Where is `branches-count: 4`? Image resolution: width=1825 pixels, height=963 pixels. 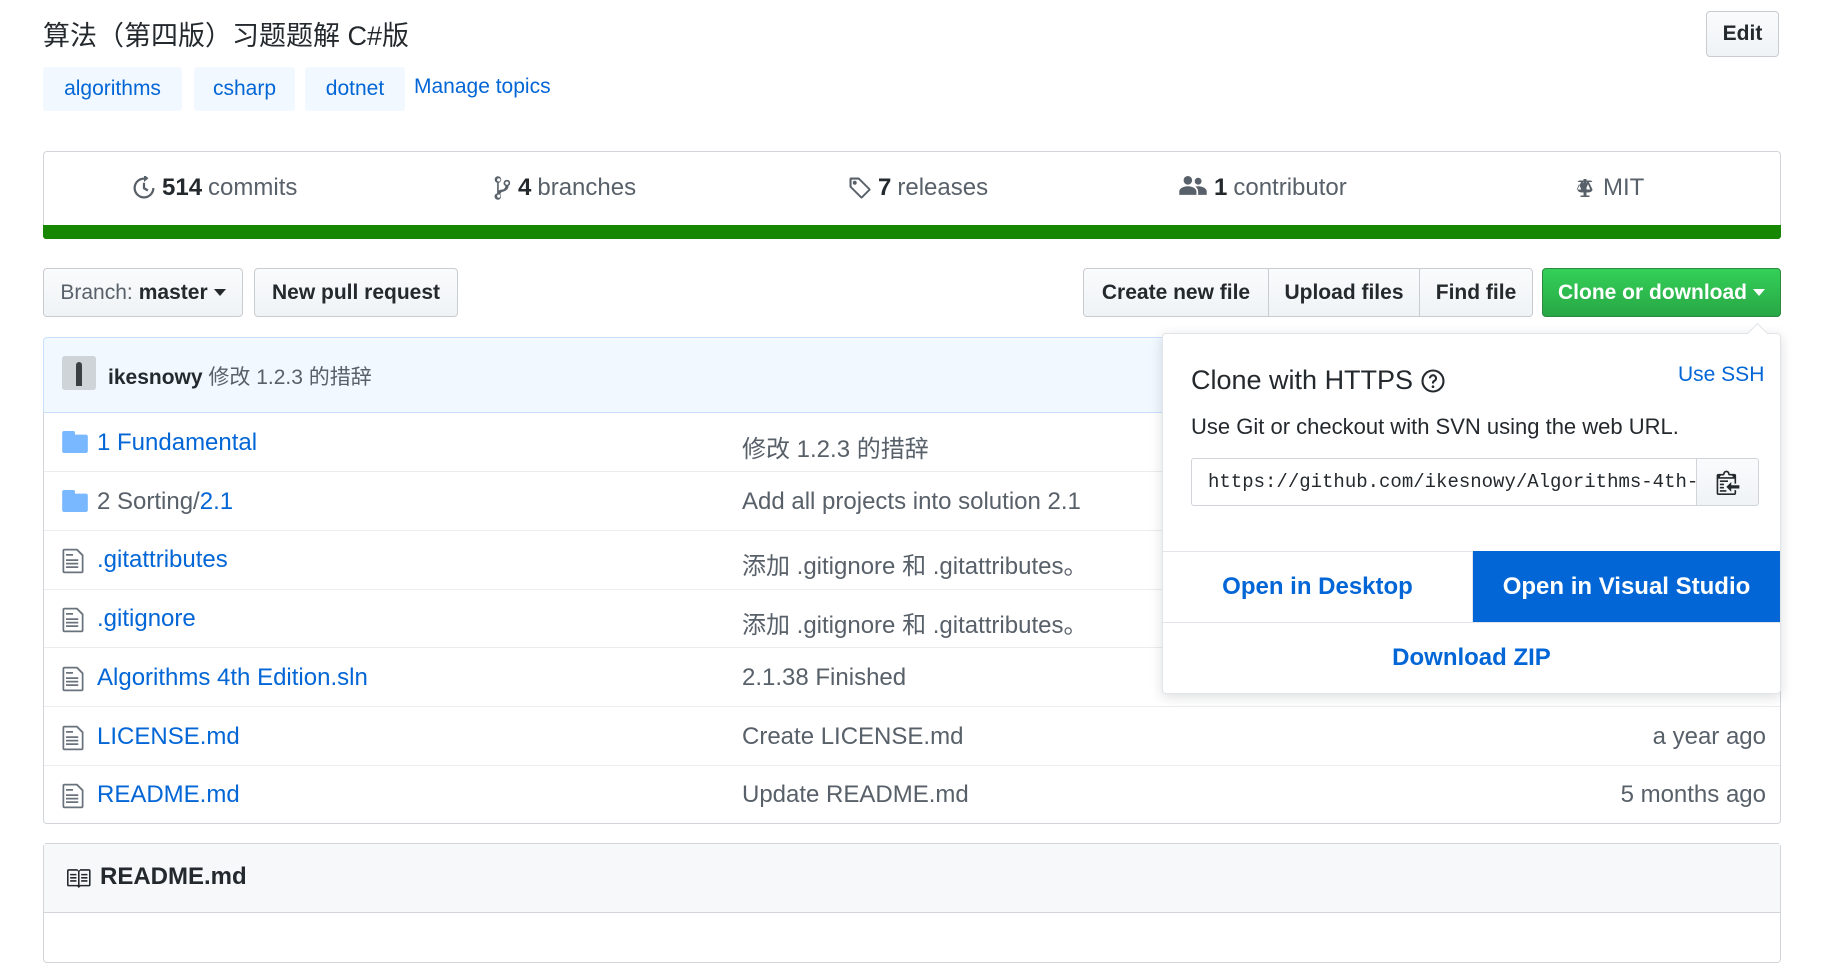
branches-count: 4 is located at coordinates (525, 187).